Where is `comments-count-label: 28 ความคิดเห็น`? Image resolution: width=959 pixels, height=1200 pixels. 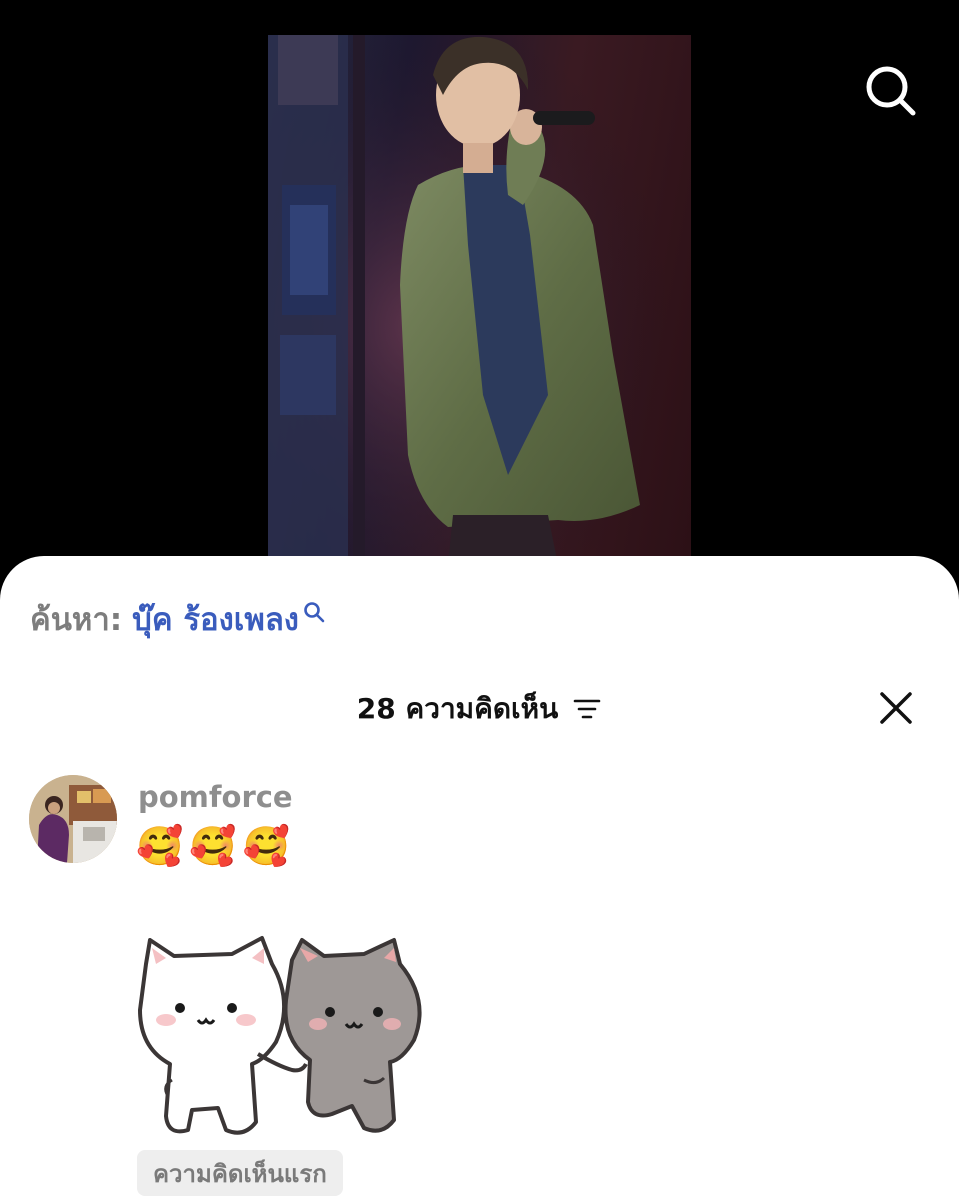 comments-count-label: 28 ความคิดเห็น is located at coordinates (457, 708).